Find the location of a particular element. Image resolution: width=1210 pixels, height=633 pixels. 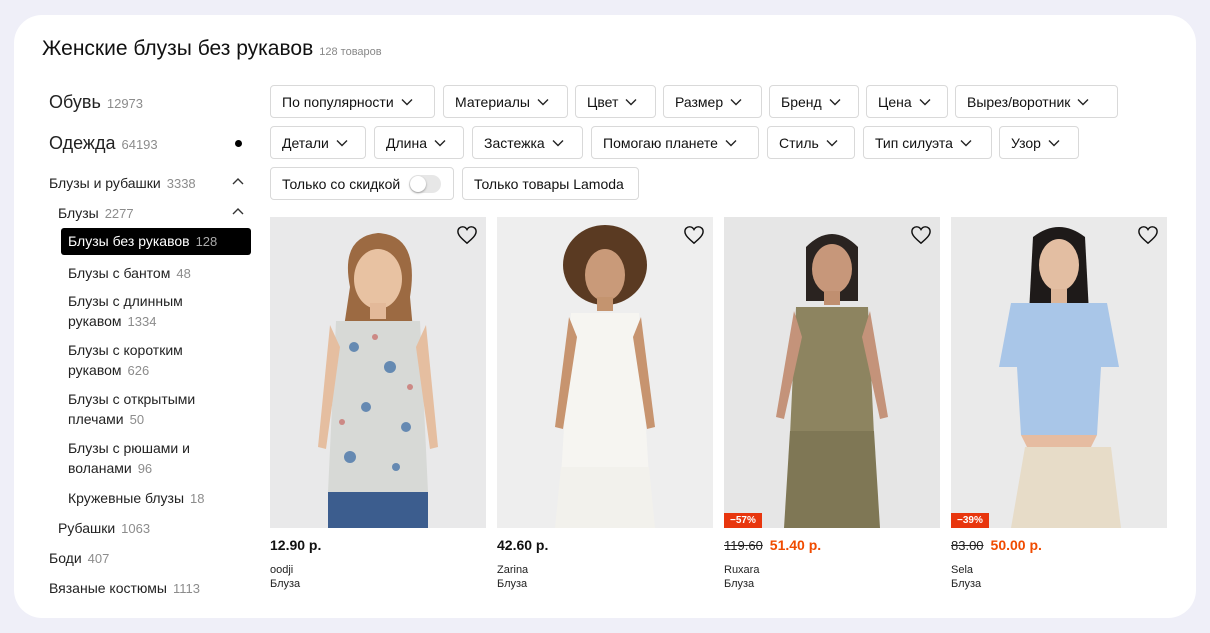

sidebar-item-short-sleeve: Блузы с коротким рукавом 626 is located at coordinates (148, 360).